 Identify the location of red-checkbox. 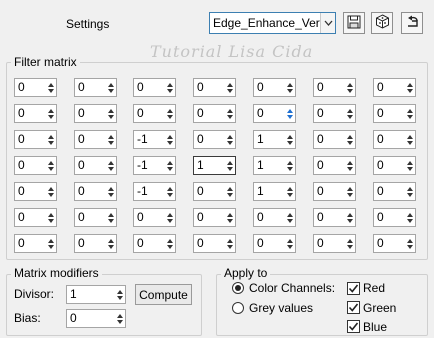
(353, 288).